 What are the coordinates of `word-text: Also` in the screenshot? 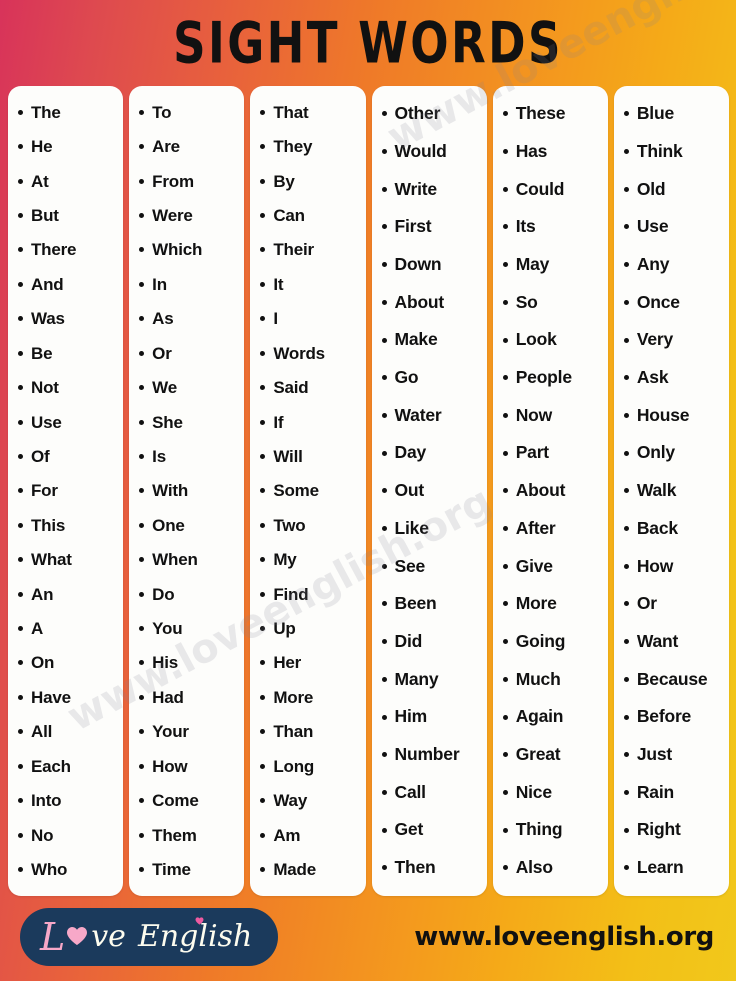 It's located at (534, 867).